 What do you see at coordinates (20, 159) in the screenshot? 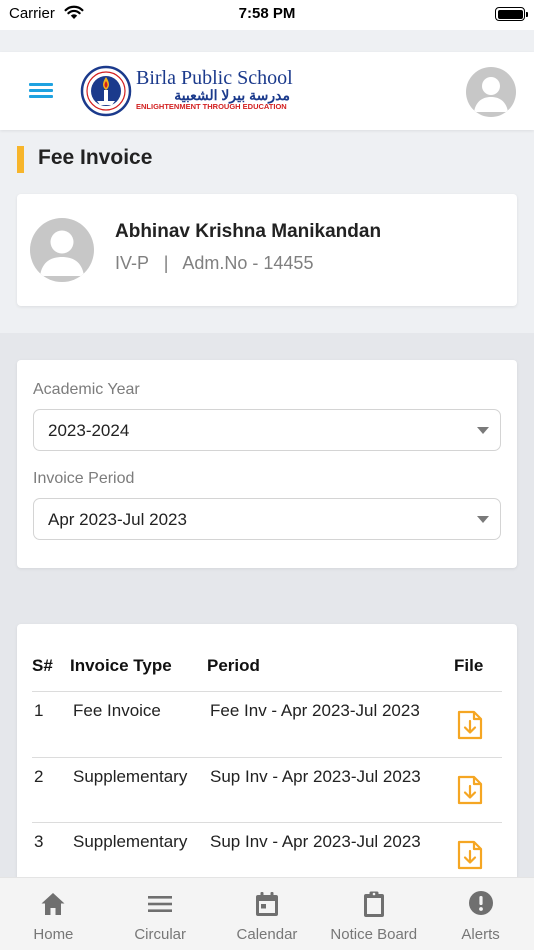
I see `page-title-accent` at bounding box center [20, 159].